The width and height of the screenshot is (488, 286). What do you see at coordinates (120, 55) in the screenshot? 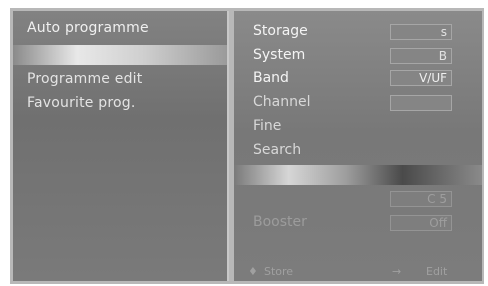
I see `menu-highlight-bar` at bounding box center [120, 55].